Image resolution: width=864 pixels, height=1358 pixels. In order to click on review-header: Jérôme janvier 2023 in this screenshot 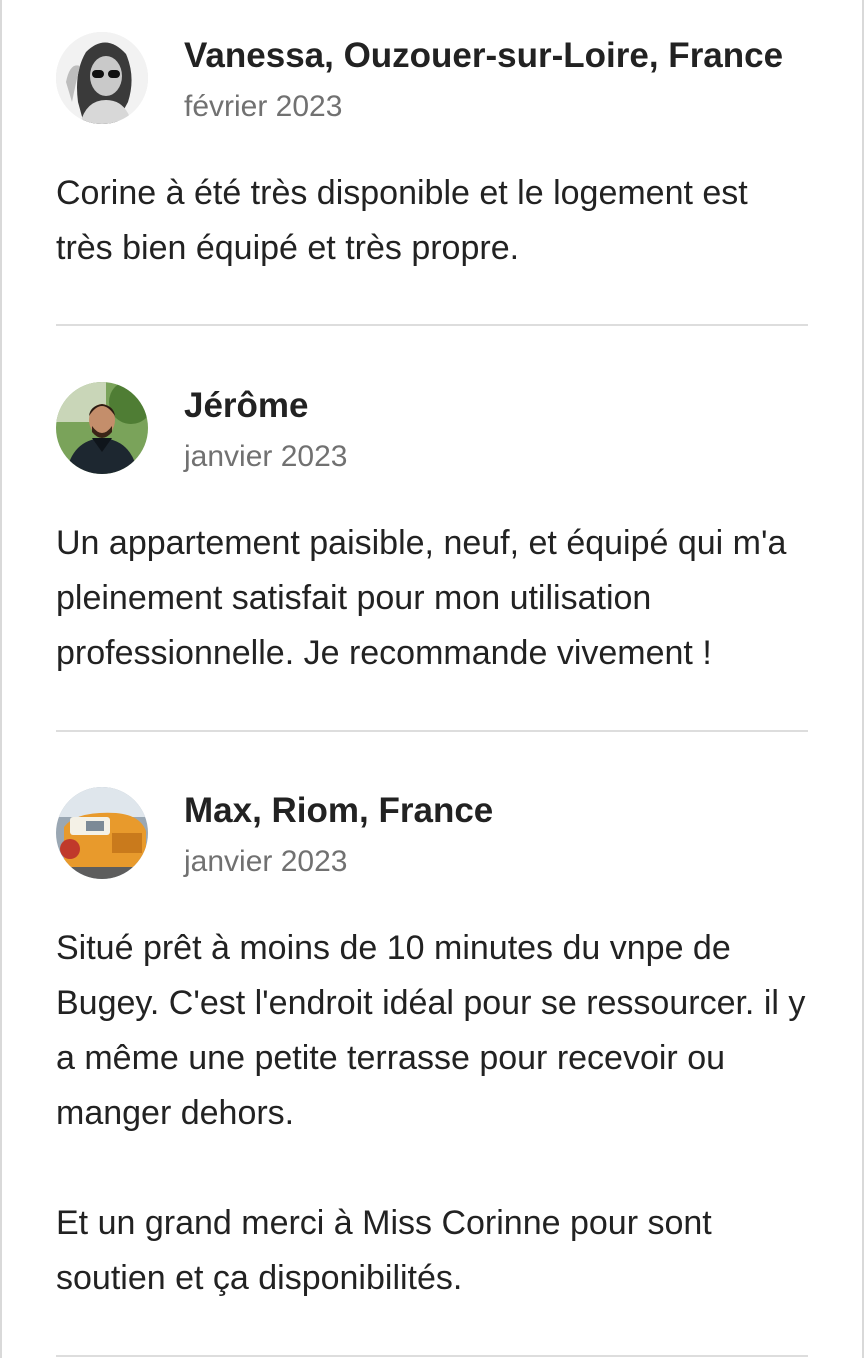, I will do `click(432, 432)`.